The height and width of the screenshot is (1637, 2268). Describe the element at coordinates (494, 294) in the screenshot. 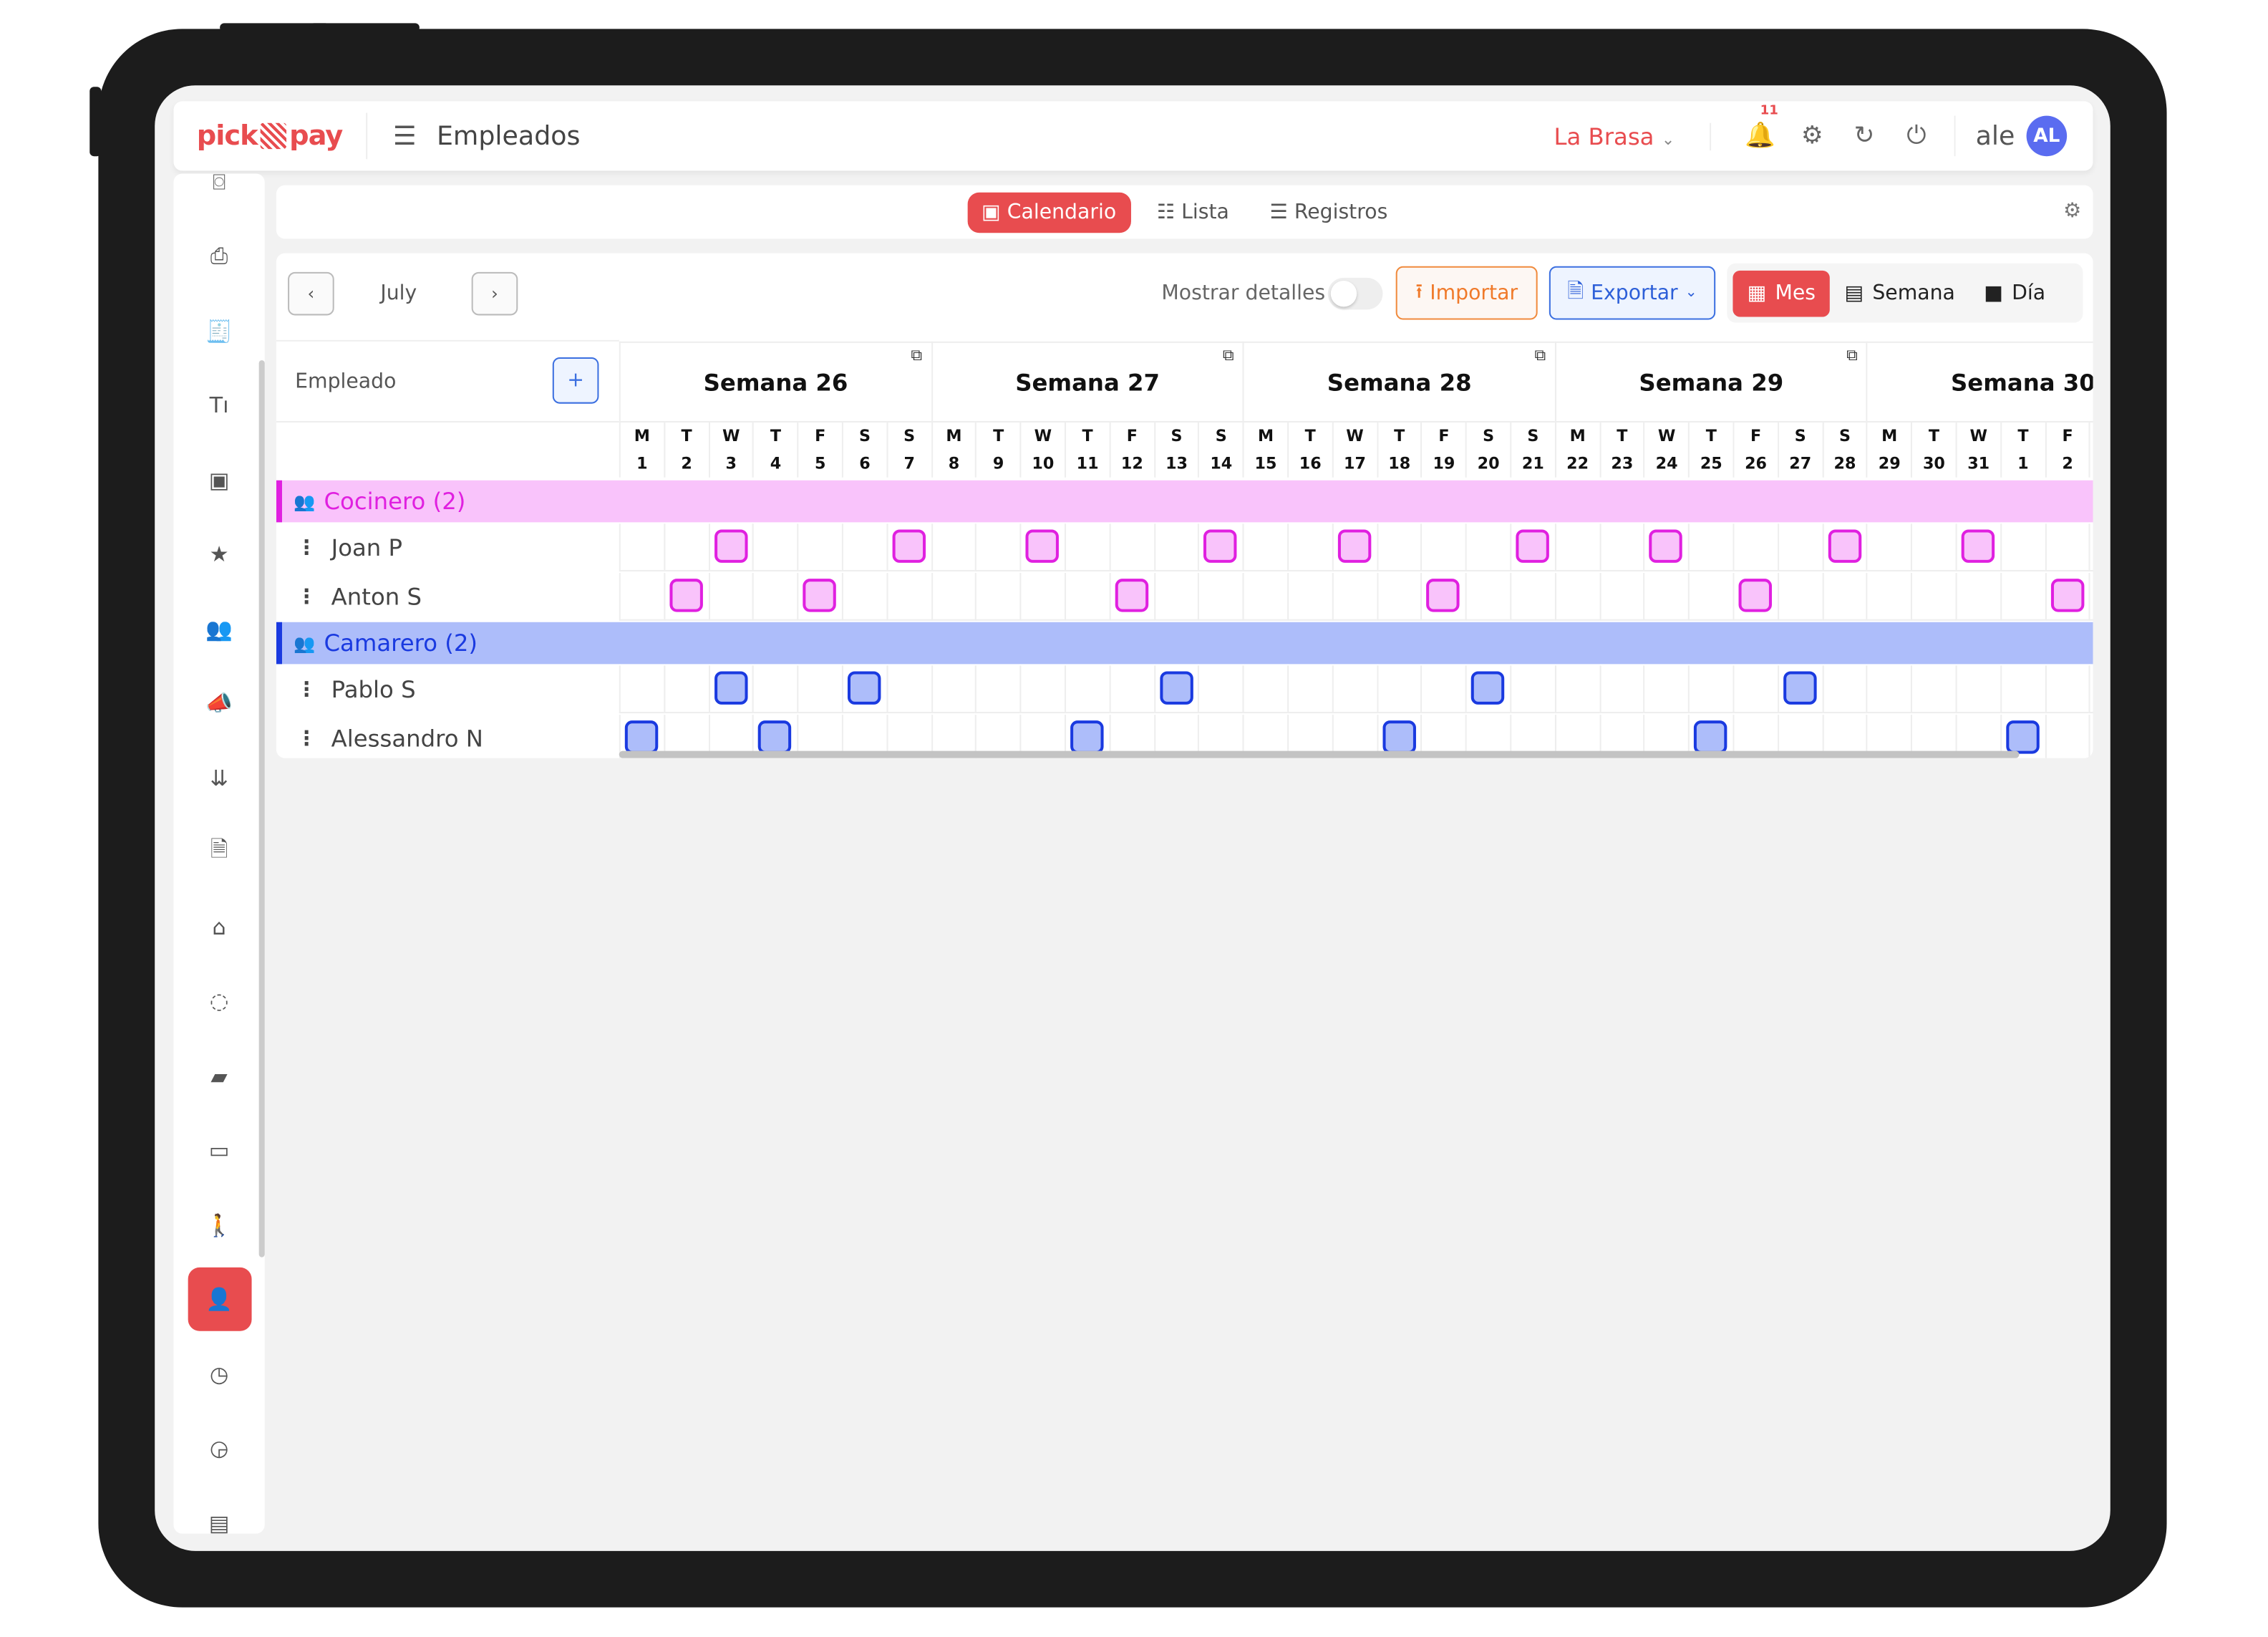

I see `next-month-button: ›` at that location.